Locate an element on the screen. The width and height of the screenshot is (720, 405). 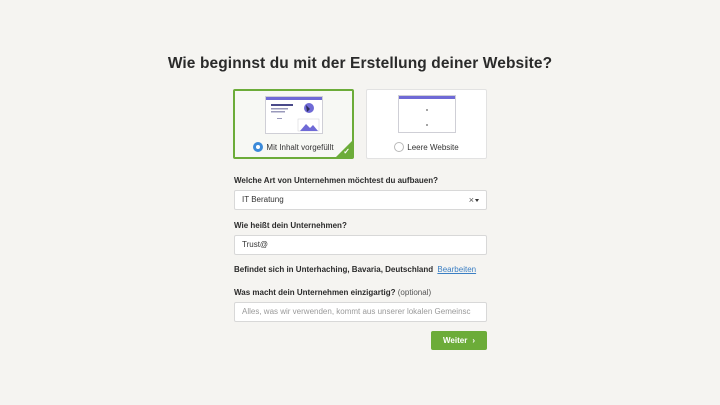
optional-tag: (optional) is located at coordinates (414, 292).